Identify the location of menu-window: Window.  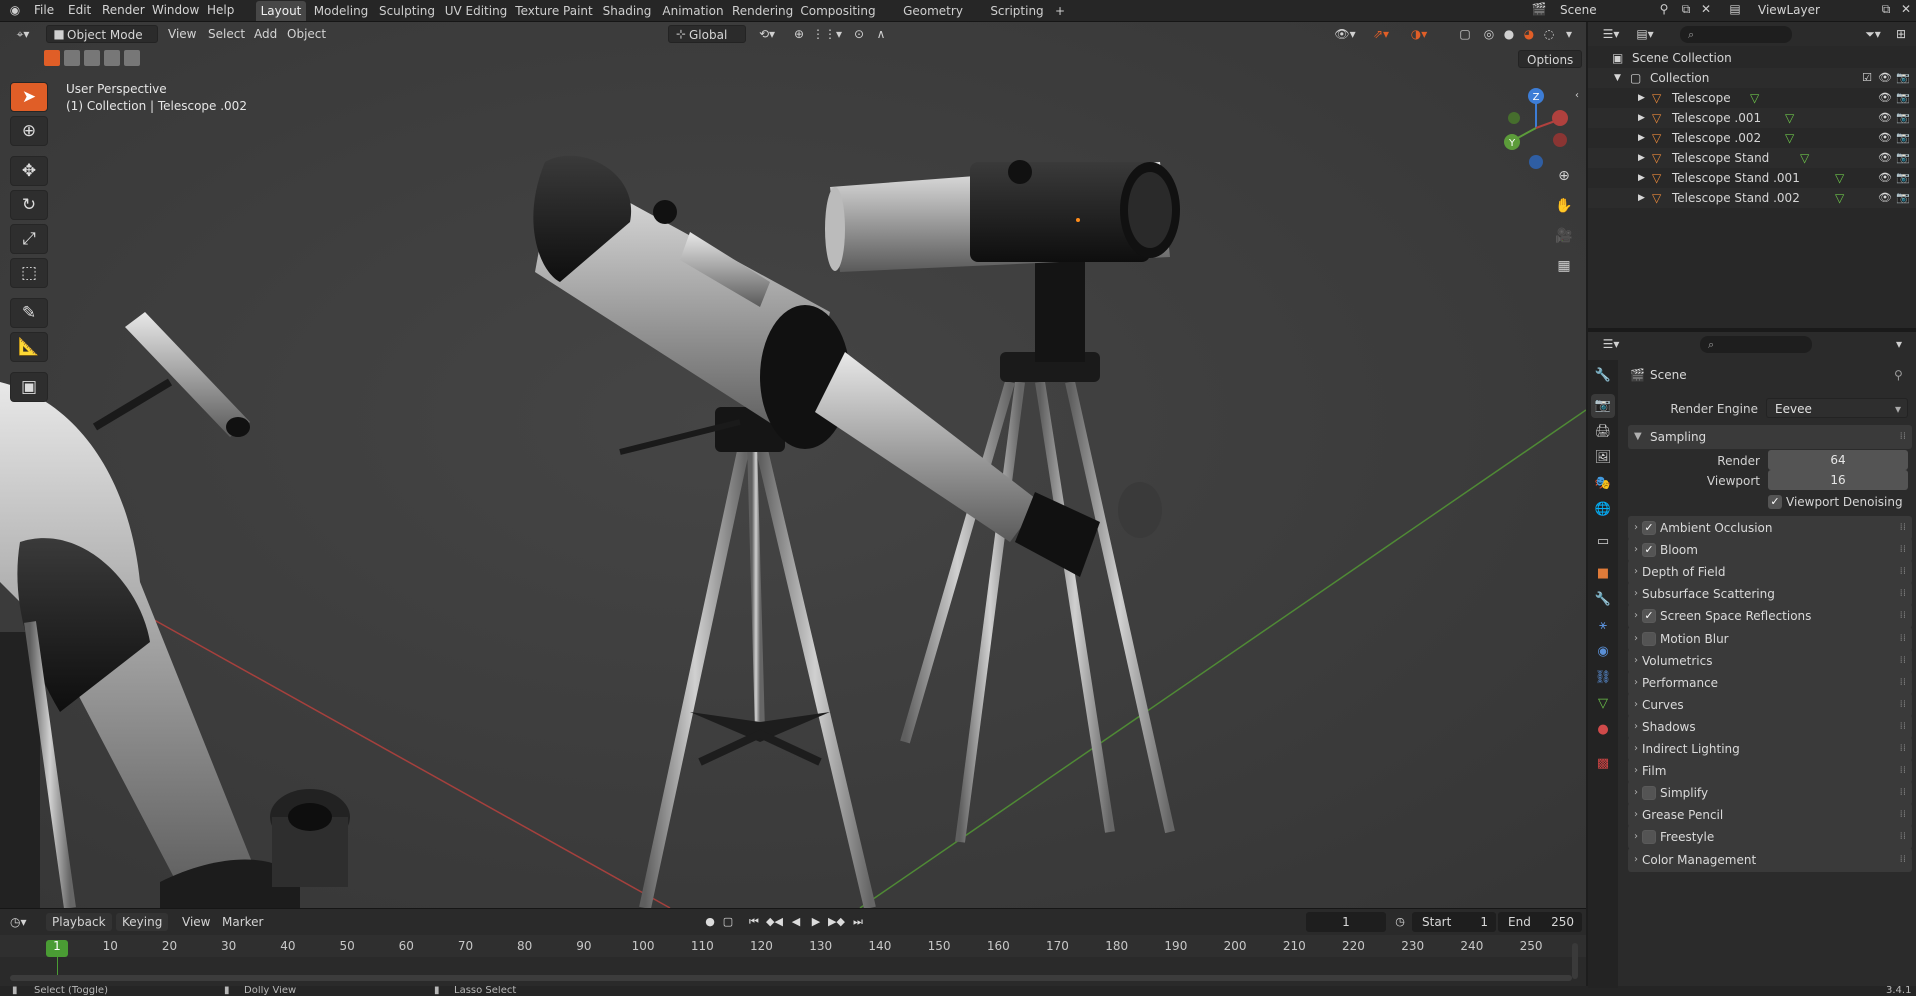
(175, 10).